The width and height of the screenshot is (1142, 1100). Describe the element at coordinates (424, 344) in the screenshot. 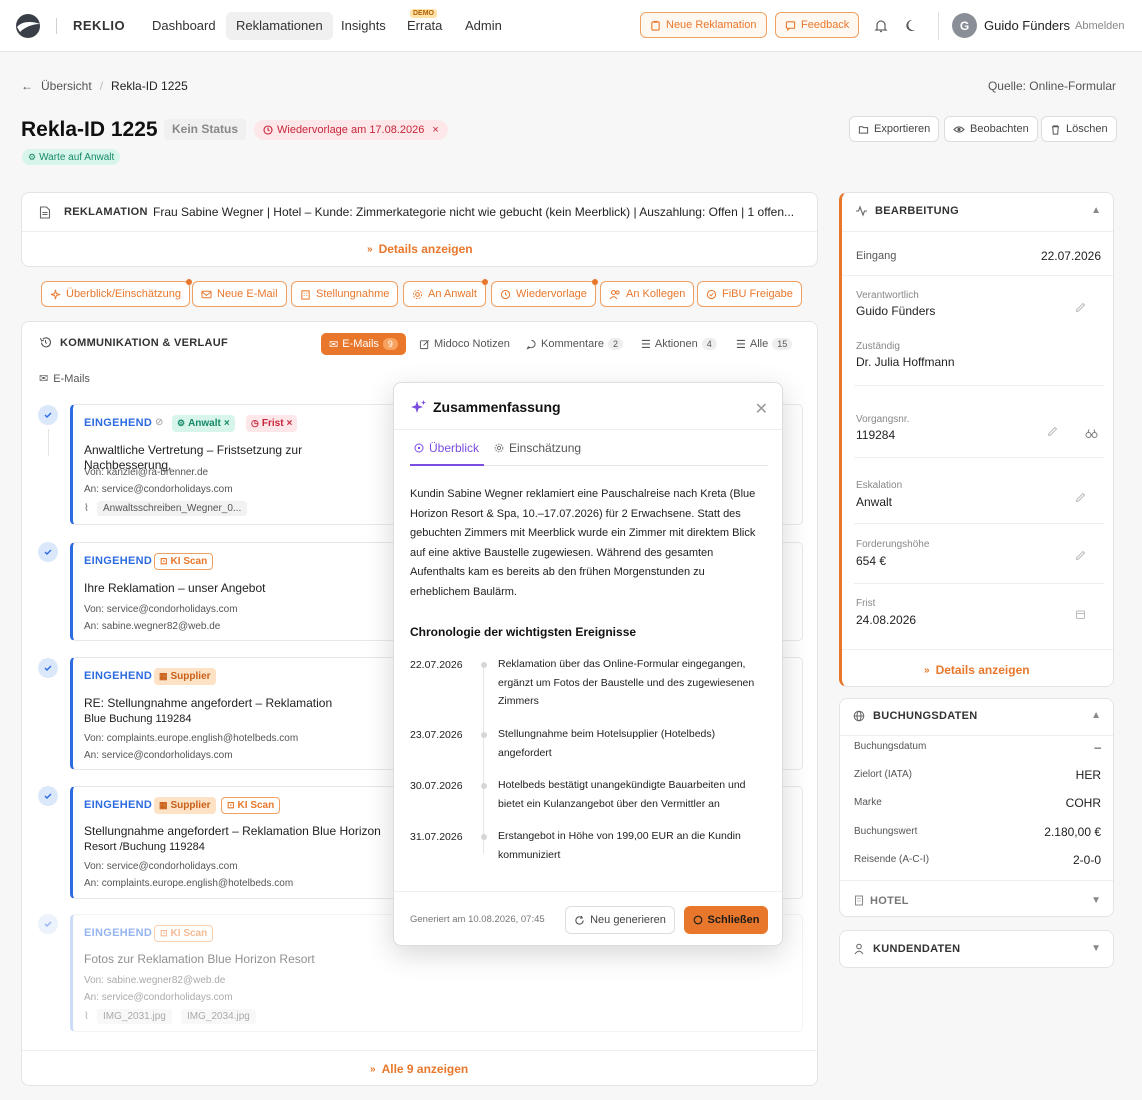

I see `edit-icon` at that location.